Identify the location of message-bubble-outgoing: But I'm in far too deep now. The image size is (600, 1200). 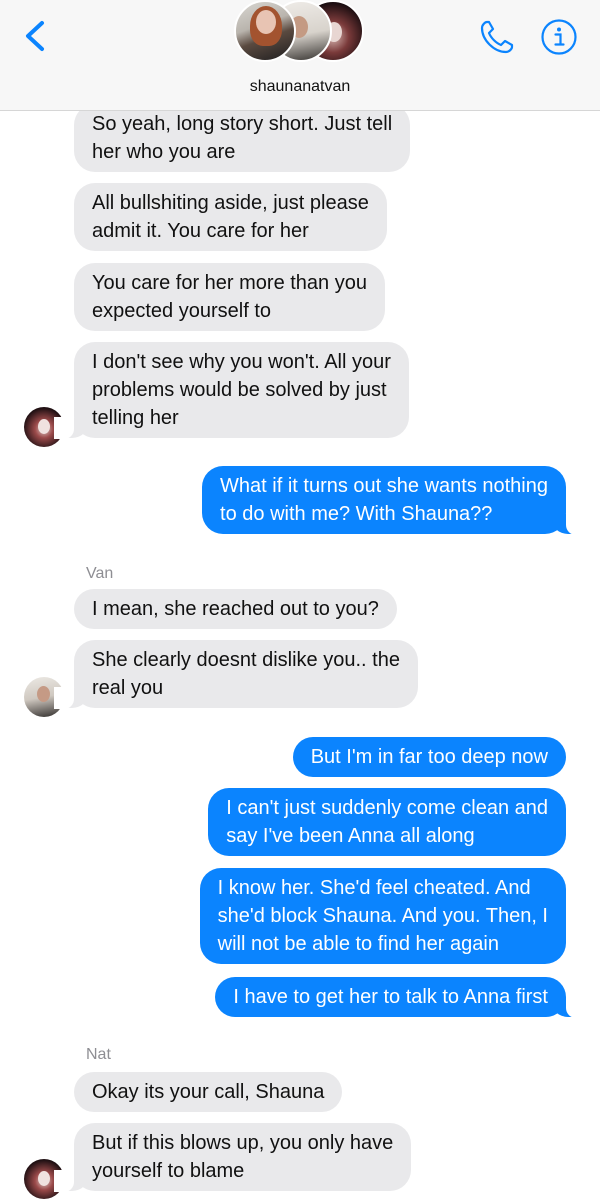
(429, 757).